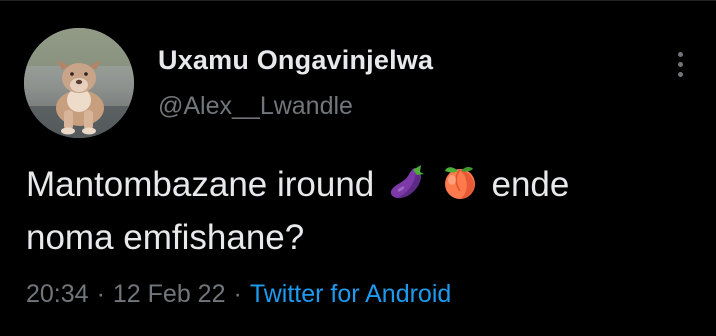 Image resolution: width=716 pixels, height=336 pixels. I want to click on puppy-photo, so click(79, 83).